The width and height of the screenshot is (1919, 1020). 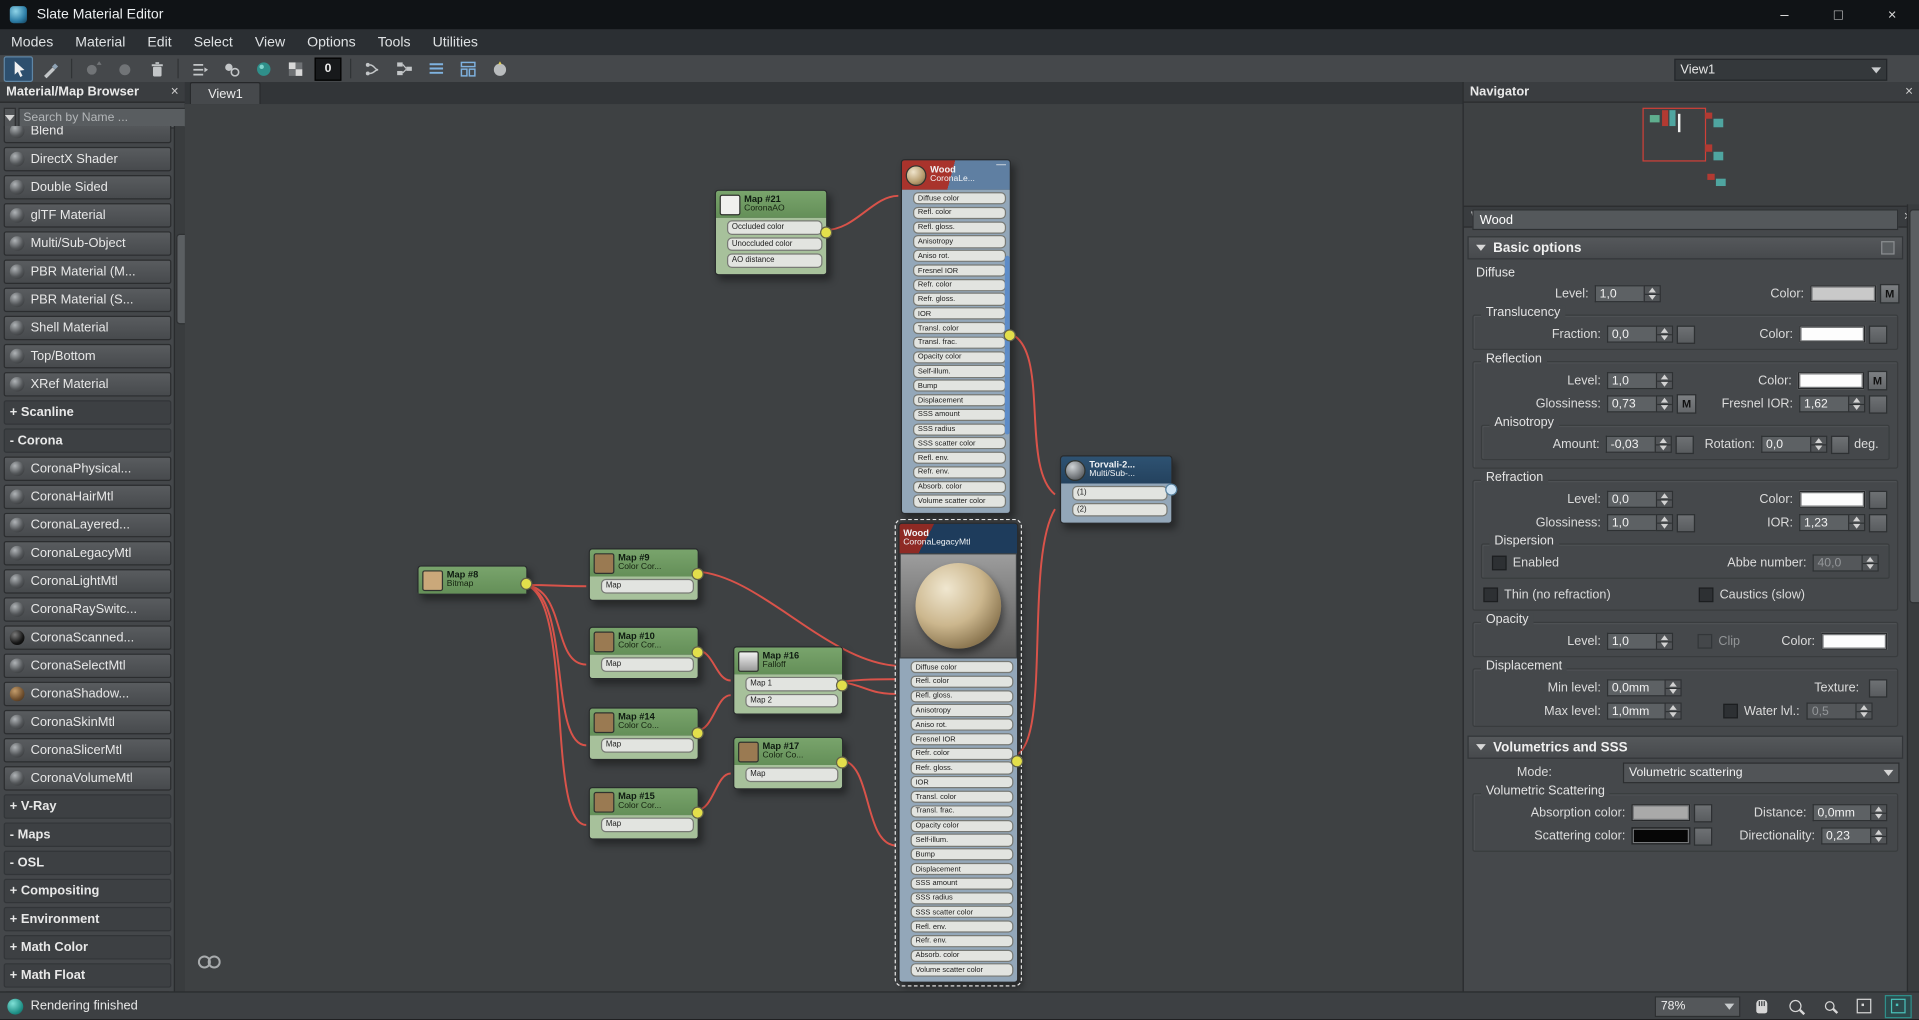 I want to click on translucency-fraction-spinner: 0,0, so click(x=1640, y=334).